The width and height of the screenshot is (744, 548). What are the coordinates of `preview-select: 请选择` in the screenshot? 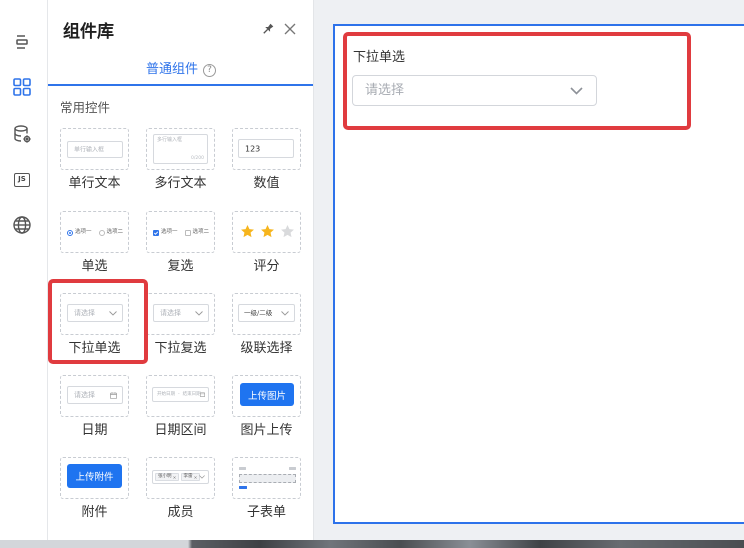 It's located at (181, 313).